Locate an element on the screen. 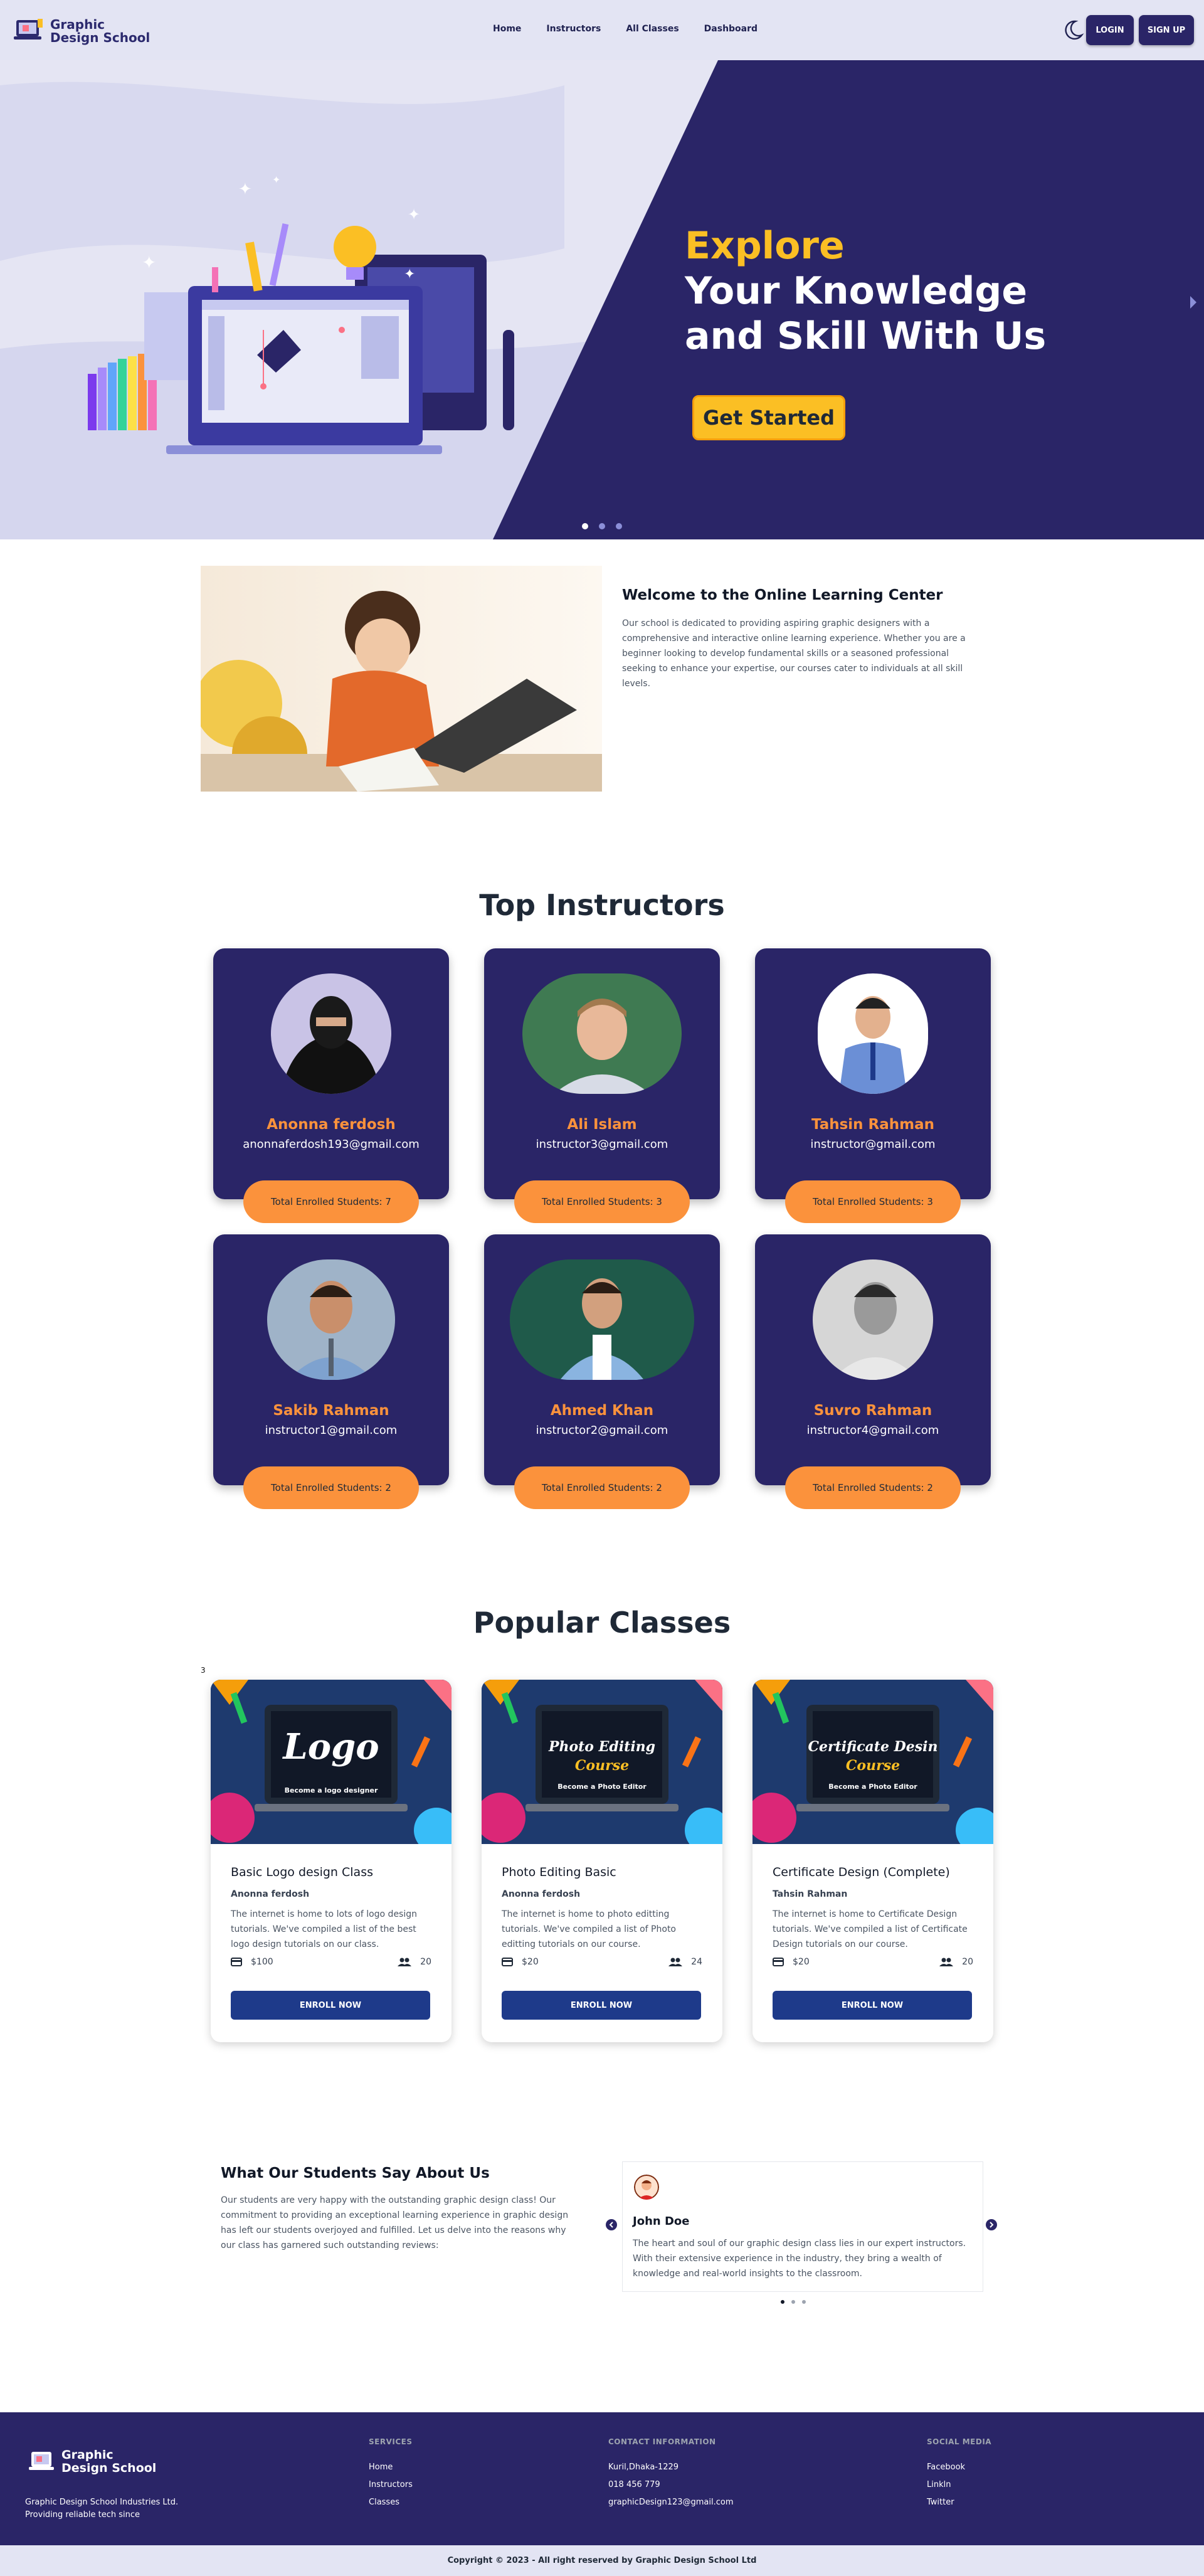  instructor-name: Suvro Rahman is located at coordinates (872, 1410).